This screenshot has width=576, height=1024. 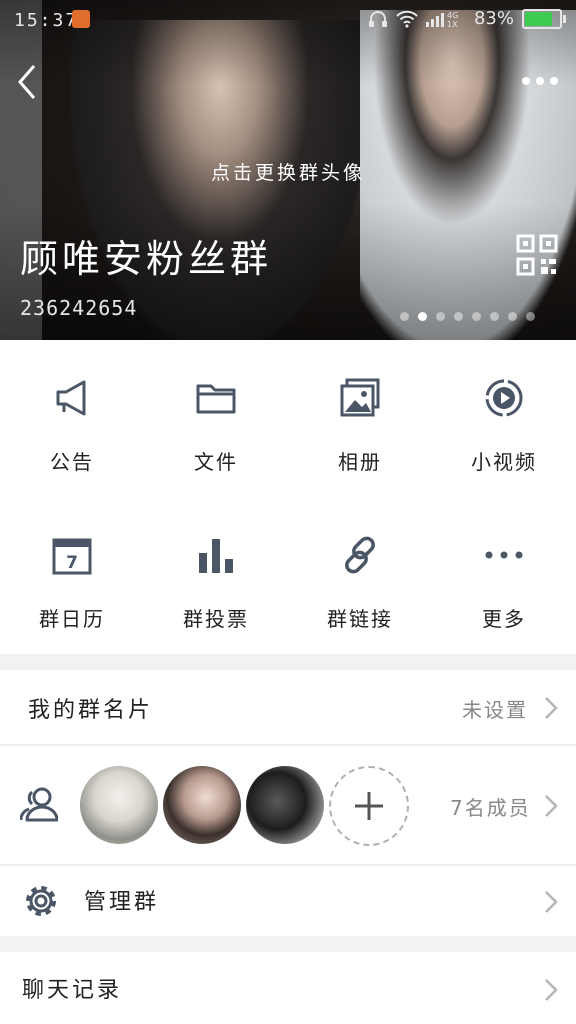 What do you see at coordinates (288, 988) in the screenshot?
I see `chat-history-row: 聊天记录` at bounding box center [288, 988].